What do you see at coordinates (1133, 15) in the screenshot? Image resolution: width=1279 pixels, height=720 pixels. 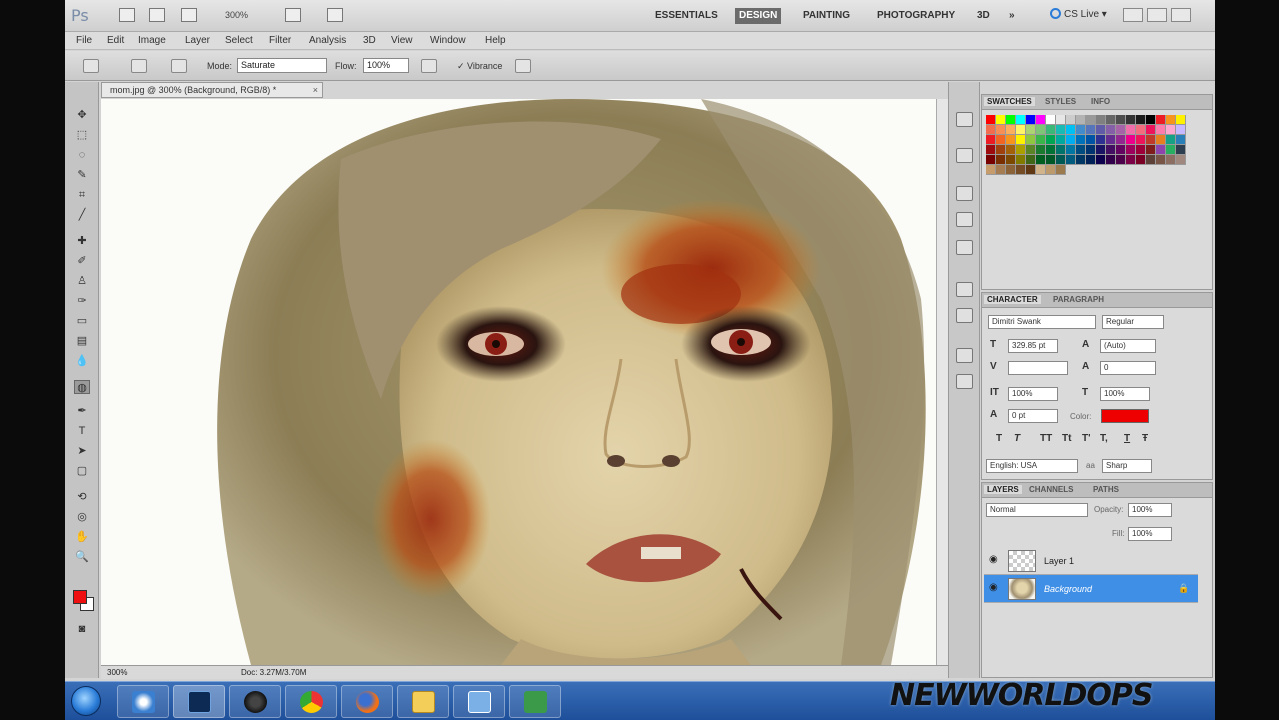 I see `minimize-button` at bounding box center [1133, 15].